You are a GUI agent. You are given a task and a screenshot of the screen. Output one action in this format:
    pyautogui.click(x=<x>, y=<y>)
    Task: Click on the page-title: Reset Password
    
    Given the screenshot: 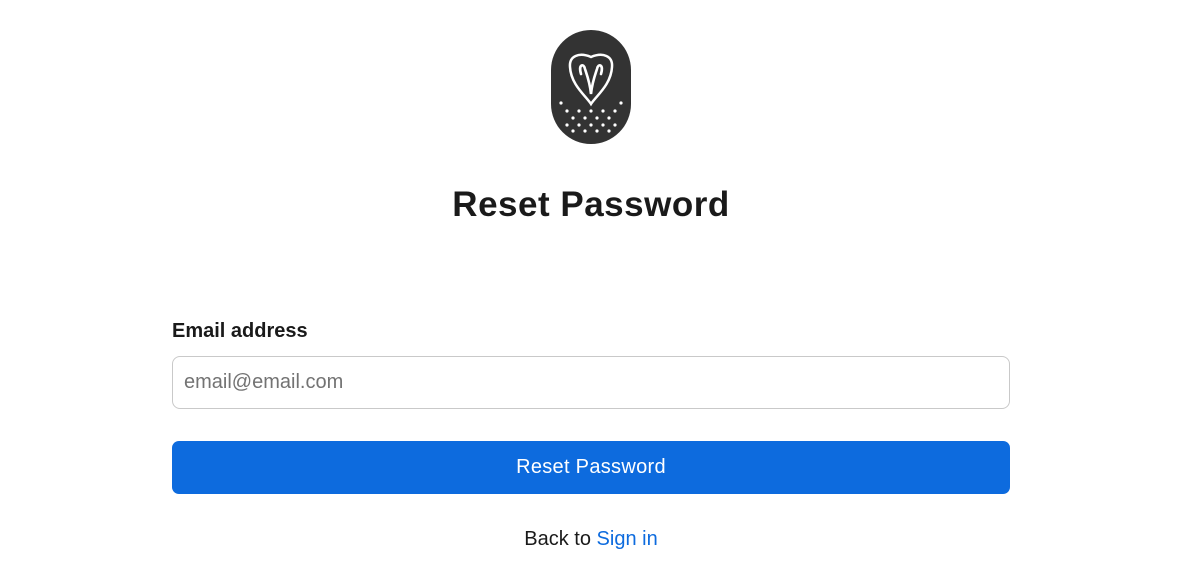 What is the action you would take?
    pyautogui.click(x=591, y=204)
    